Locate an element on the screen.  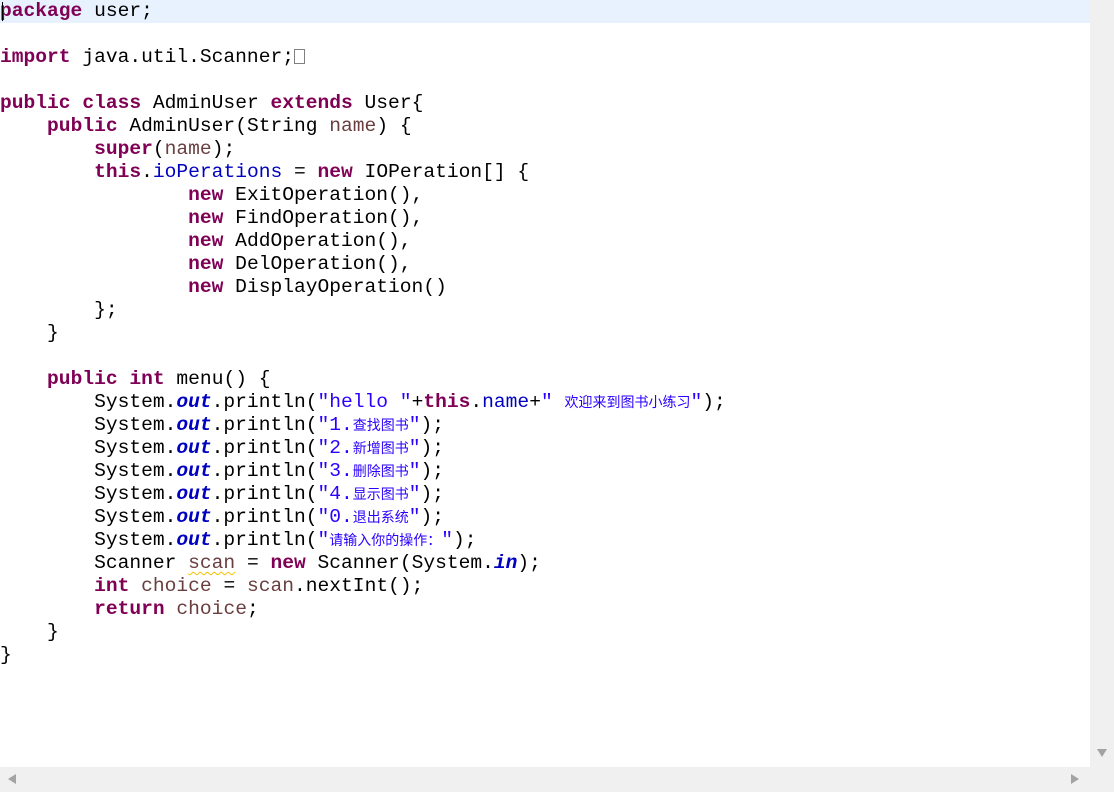
vertical-scrollbar is located at coordinates (1102, 383).